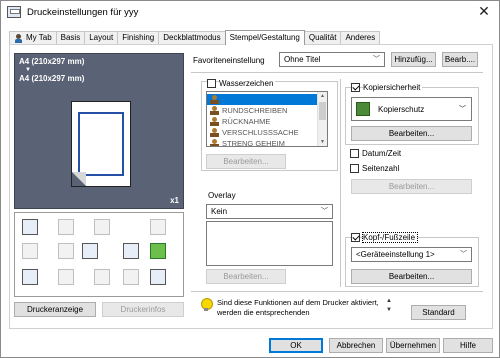 The height and width of the screenshot is (358, 500). What do you see at coordinates (102, 227) in the screenshot?
I see `layout-icon` at bounding box center [102, 227].